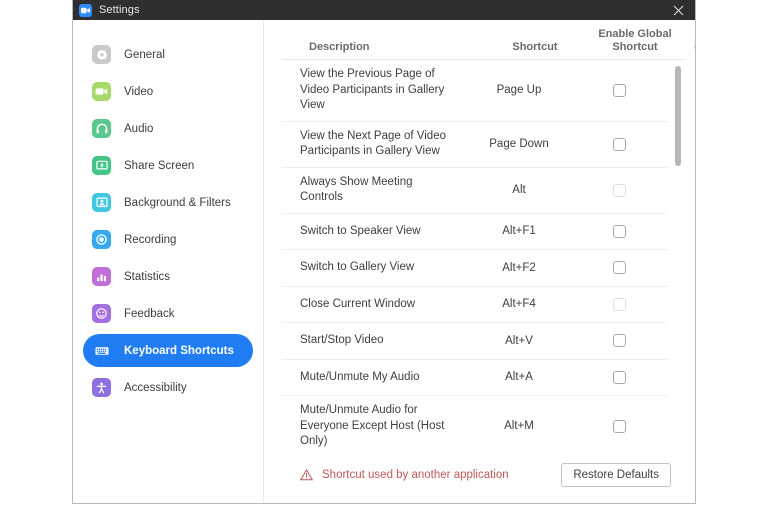  What do you see at coordinates (616, 475) in the screenshot?
I see `restore-defaults-button: Restore Defaults` at bounding box center [616, 475].